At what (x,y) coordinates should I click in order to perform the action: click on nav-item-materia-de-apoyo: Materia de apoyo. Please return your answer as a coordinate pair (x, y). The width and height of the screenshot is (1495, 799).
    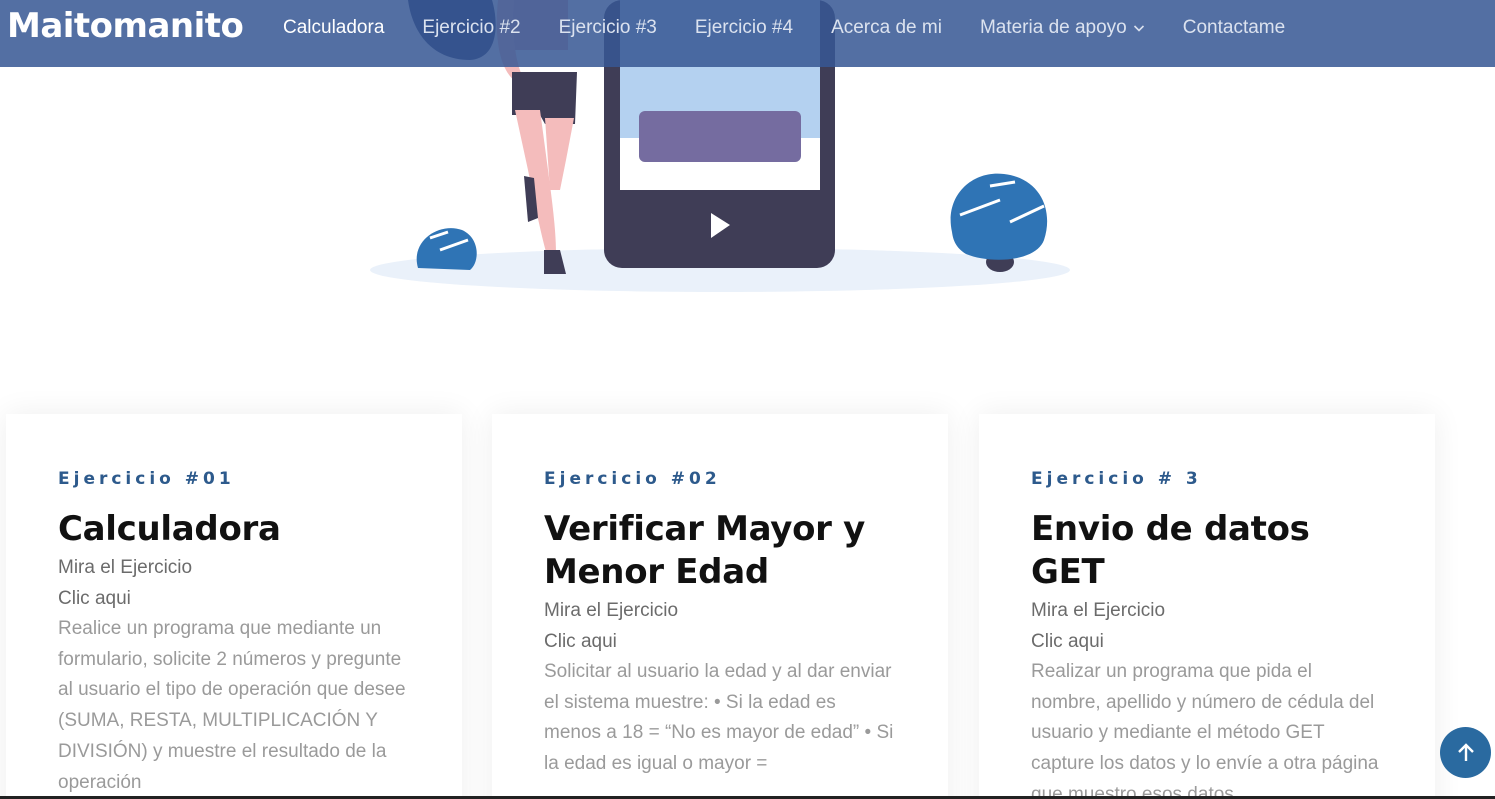
    Looking at the image, I should click on (1062, 28).